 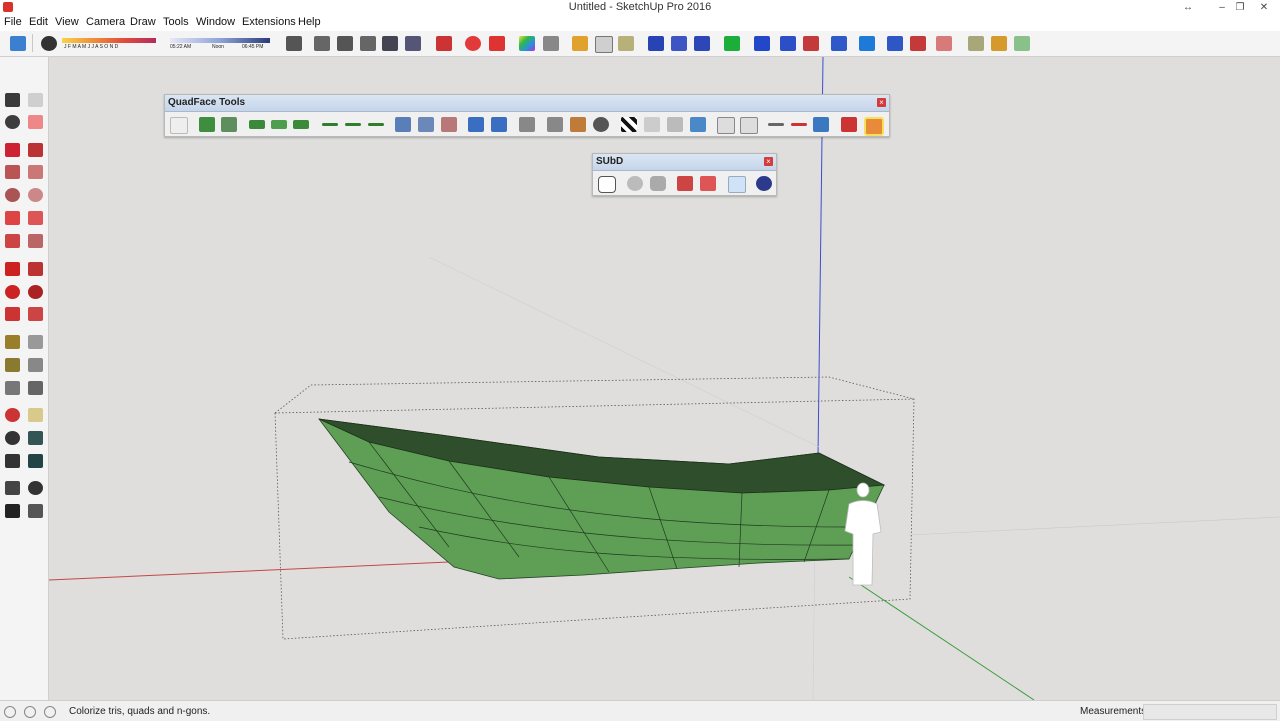 What do you see at coordinates (322, 43) in the screenshot?
I see `style-backedges-icon` at bounding box center [322, 43].